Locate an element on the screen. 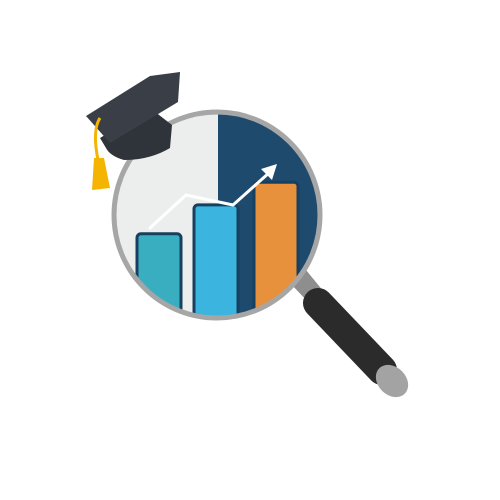 Image resolution: width=500 pixels, height=500 pixels. handle is located at coordinates (349, 334).